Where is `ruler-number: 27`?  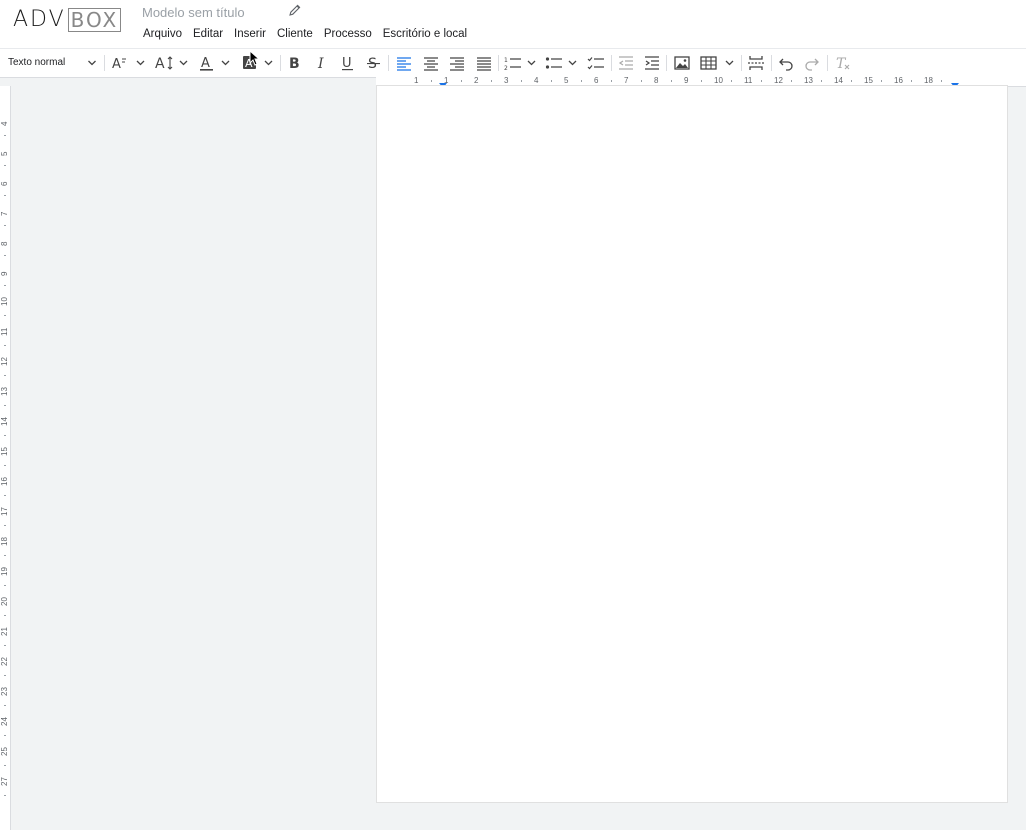
ruler-number: 27 is located at coordinates (4, 781).